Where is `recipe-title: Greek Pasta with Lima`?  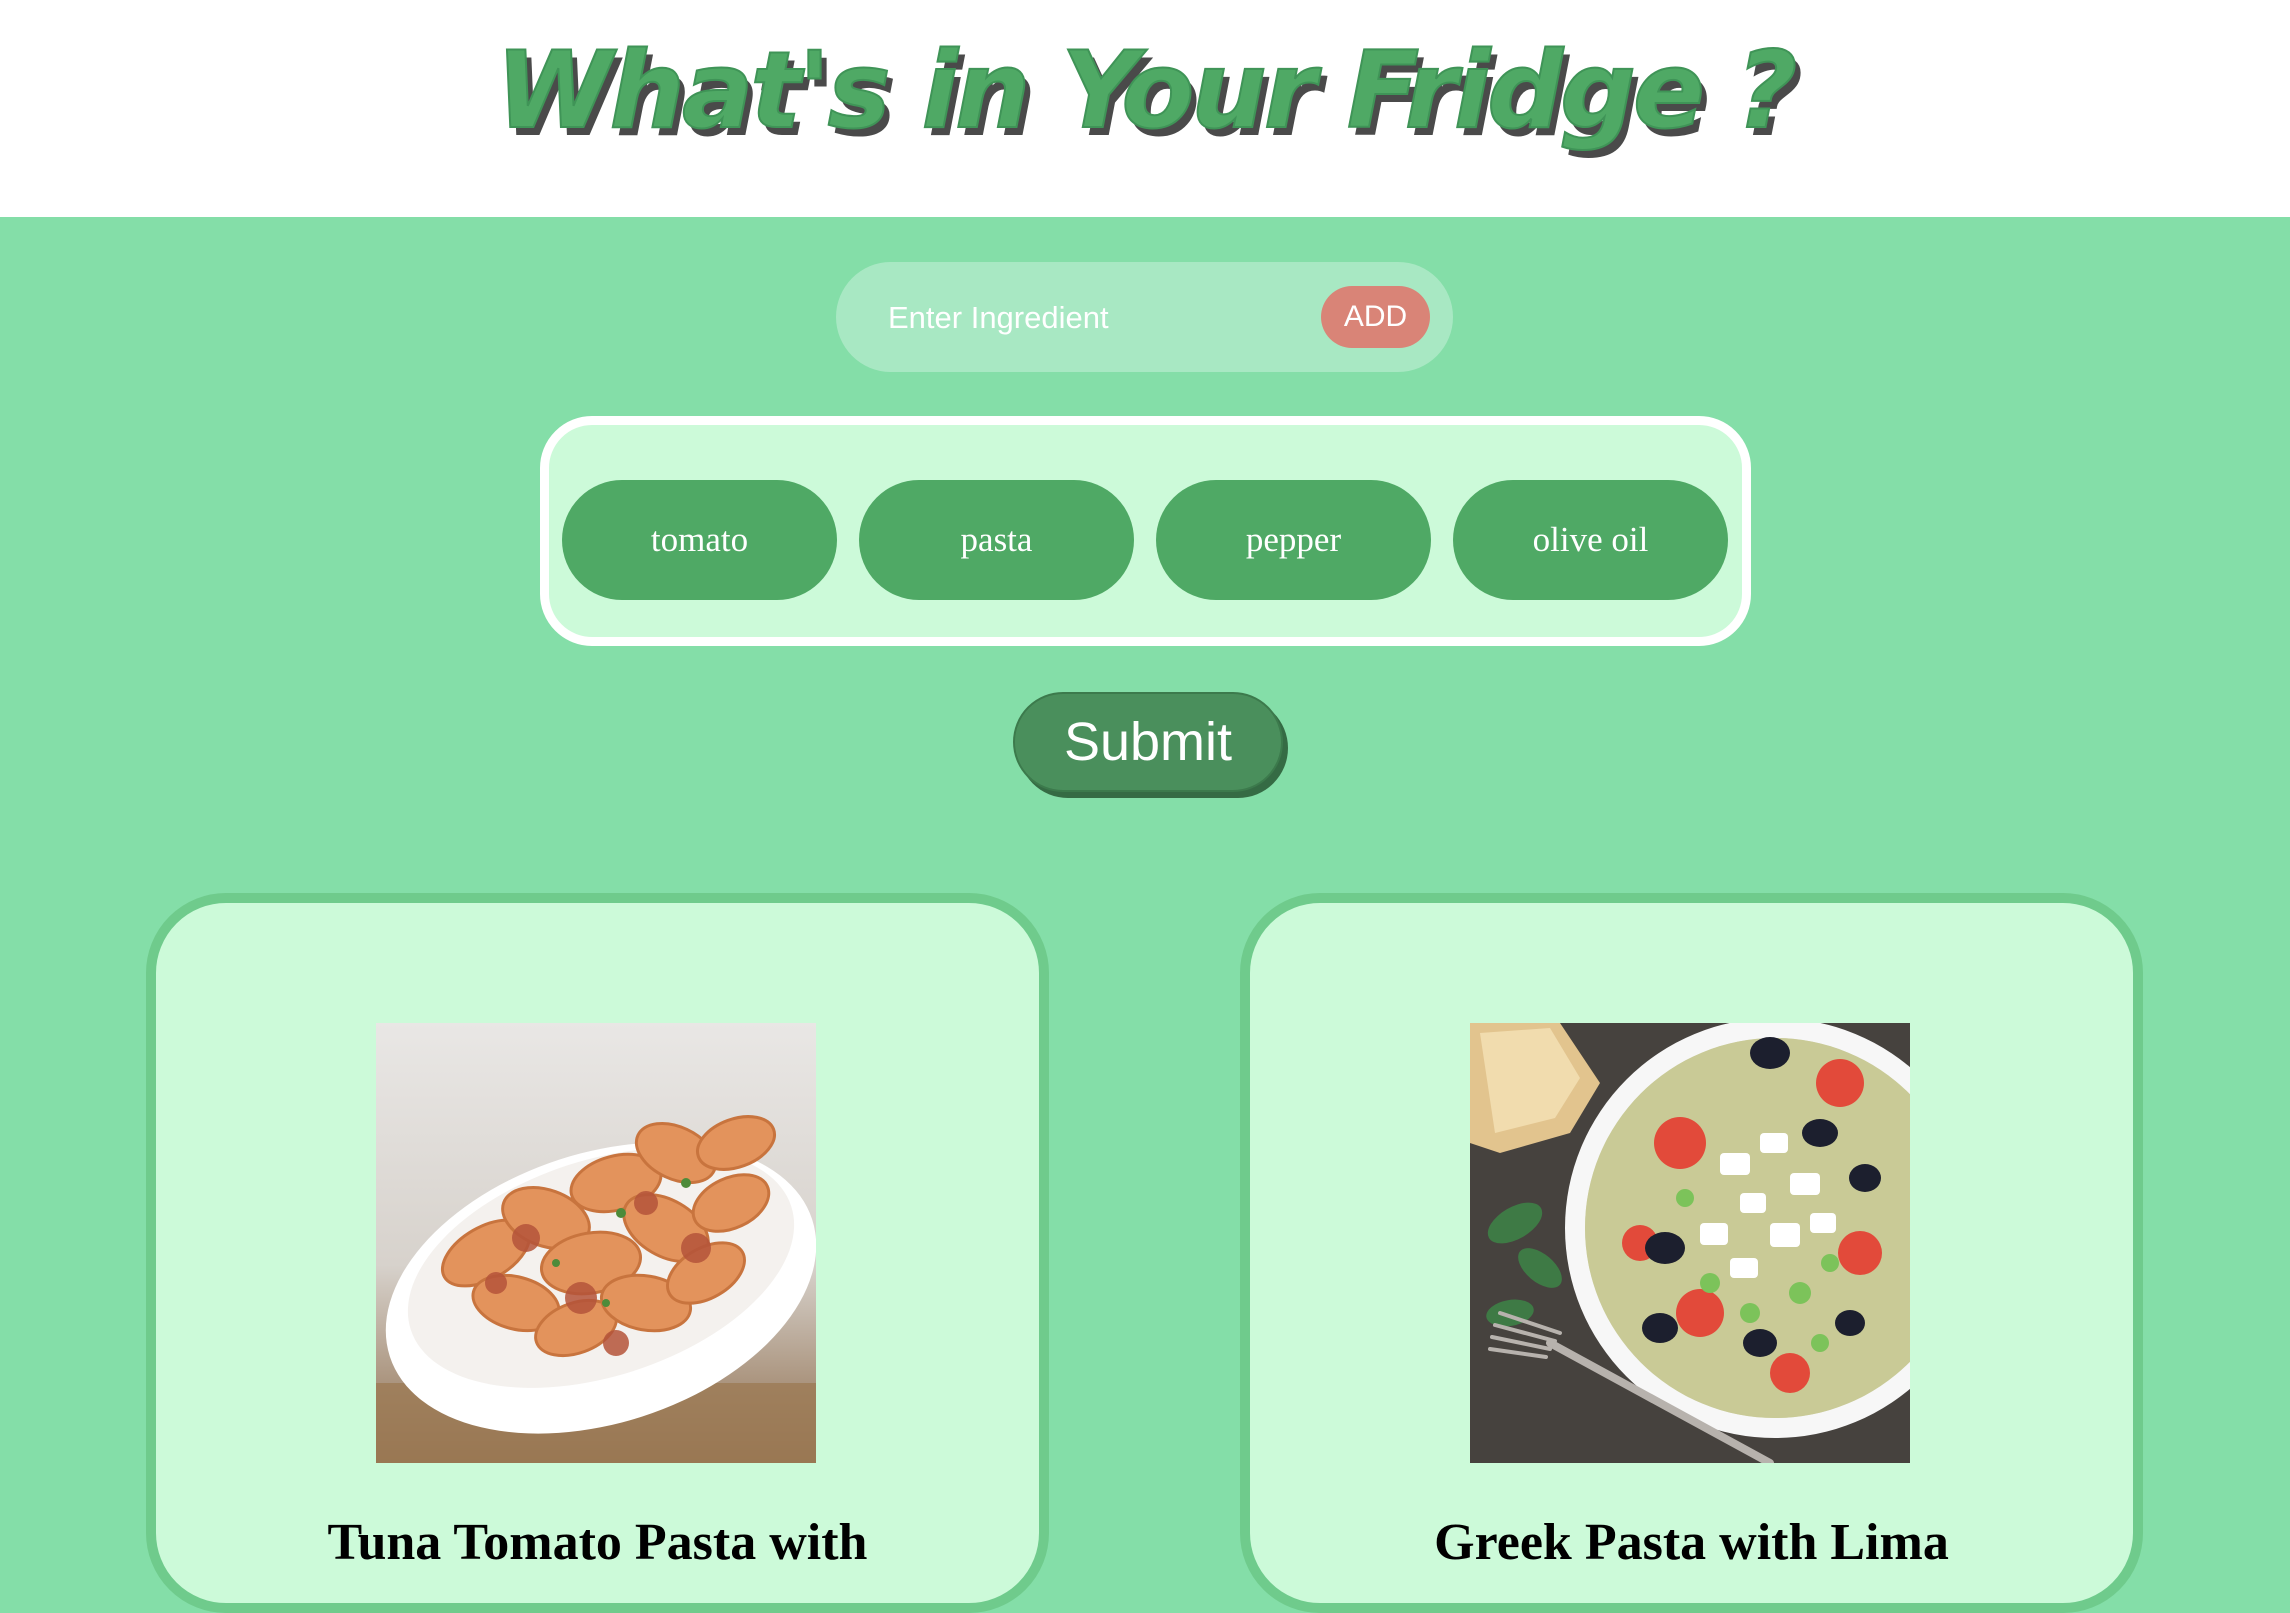 recipe-title: Greek Pasta with Lima is located at coordinates (1691, 1542).